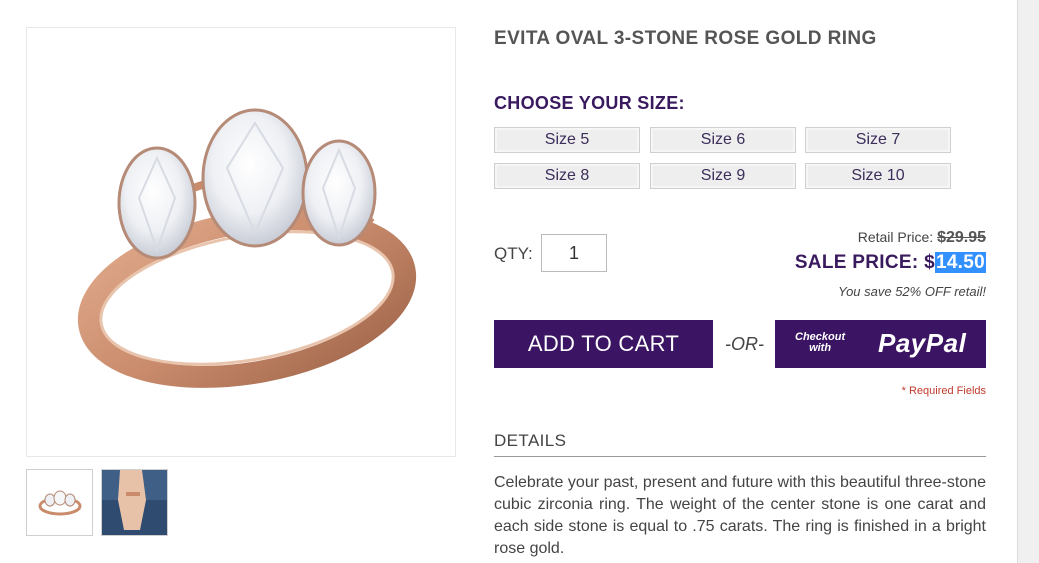 The height and width of the screenshot is (563, 1039). Describe the element at coordinates (820, 348) in the screenshot. I see `paypal-checkout-line2: with` at that location.